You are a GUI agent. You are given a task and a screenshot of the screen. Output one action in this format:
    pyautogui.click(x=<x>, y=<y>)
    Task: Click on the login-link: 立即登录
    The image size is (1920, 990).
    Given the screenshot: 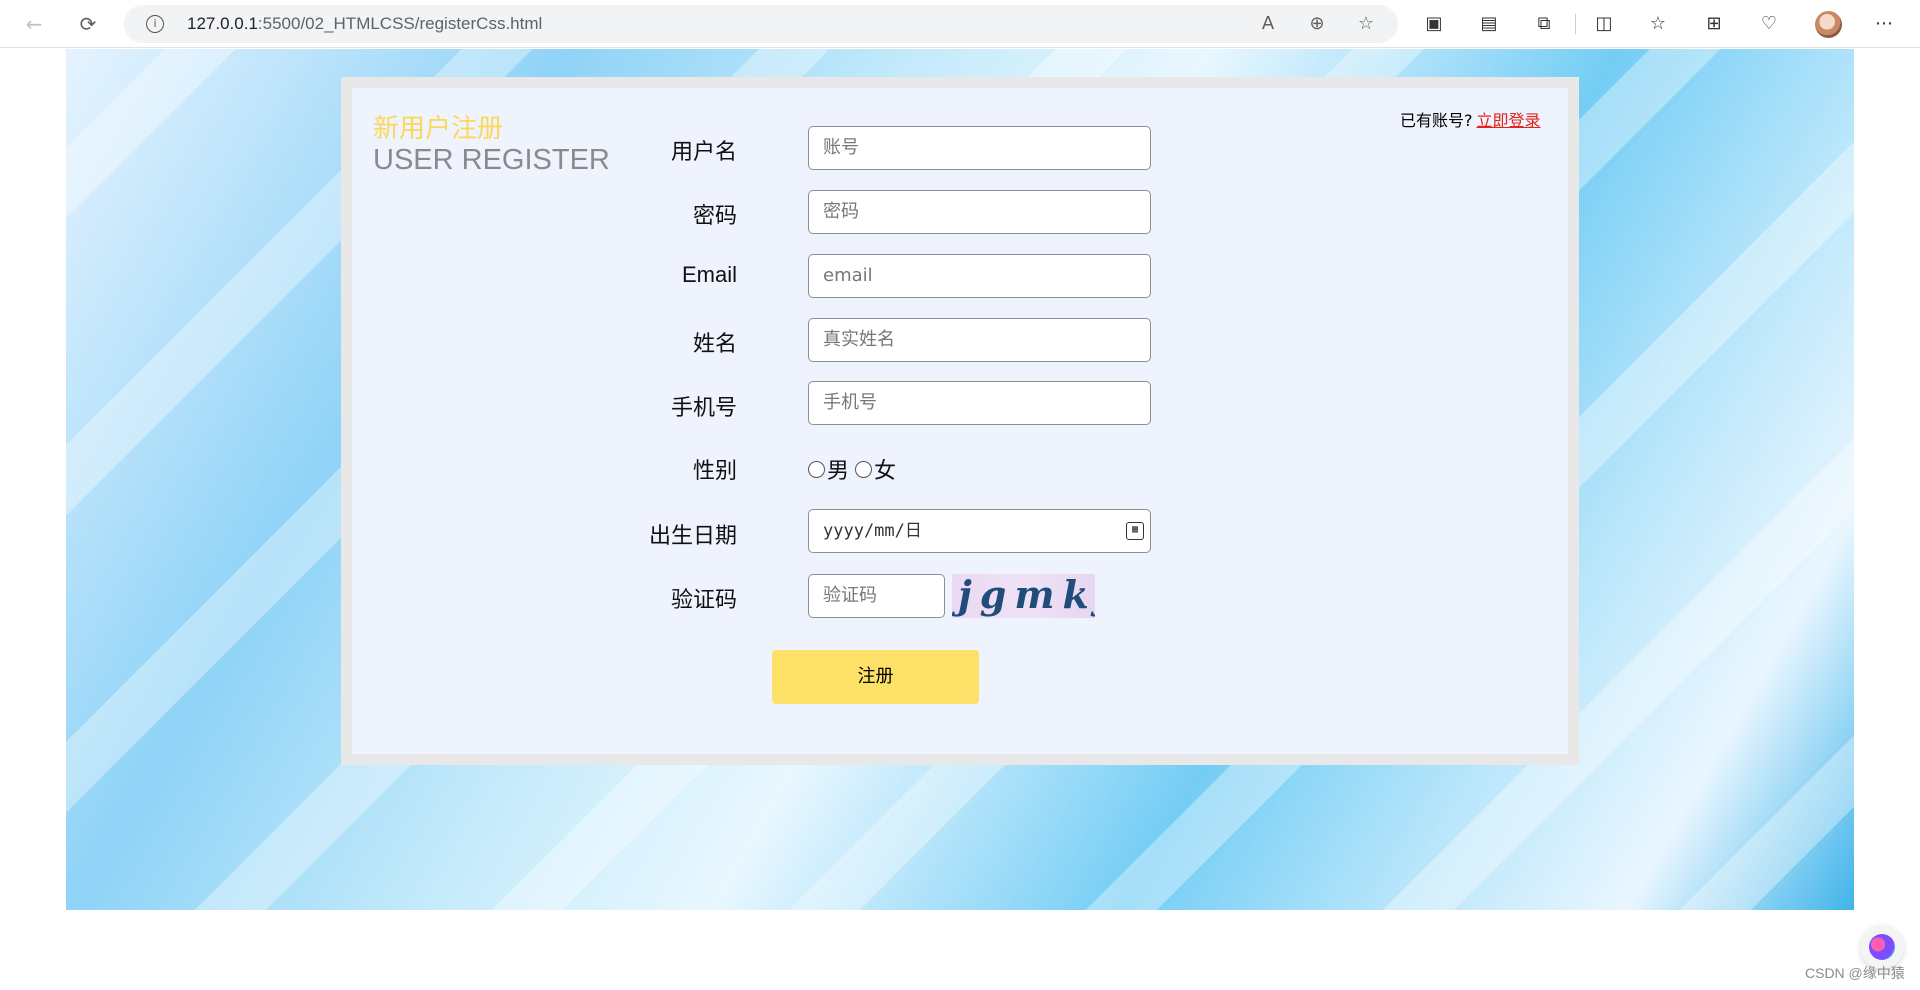 What is the action you would take?
    pyautogui.click(x=1509, y=120)
    